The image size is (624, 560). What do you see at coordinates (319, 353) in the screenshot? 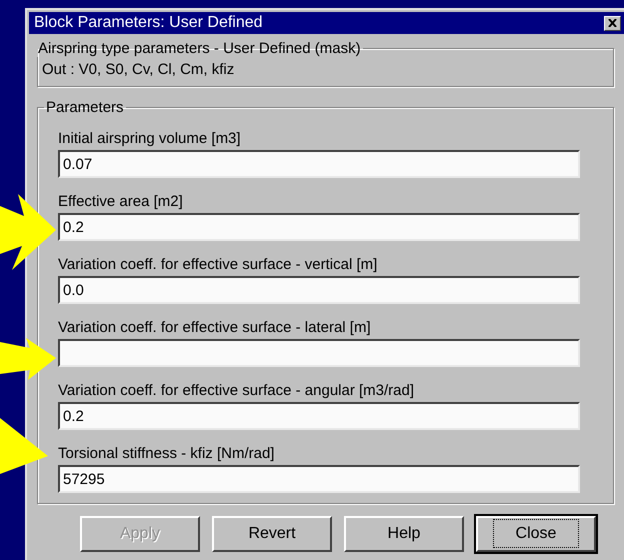
I see `input-field` at bounding box center [319, 353].